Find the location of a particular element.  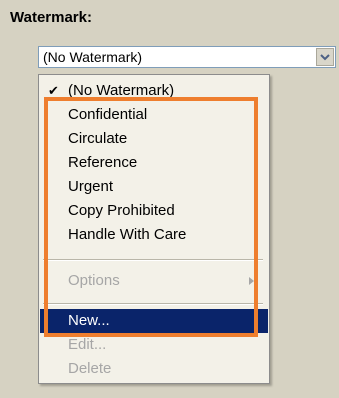

checkmark-icon: ✔ is located at coordinates (53, 90).